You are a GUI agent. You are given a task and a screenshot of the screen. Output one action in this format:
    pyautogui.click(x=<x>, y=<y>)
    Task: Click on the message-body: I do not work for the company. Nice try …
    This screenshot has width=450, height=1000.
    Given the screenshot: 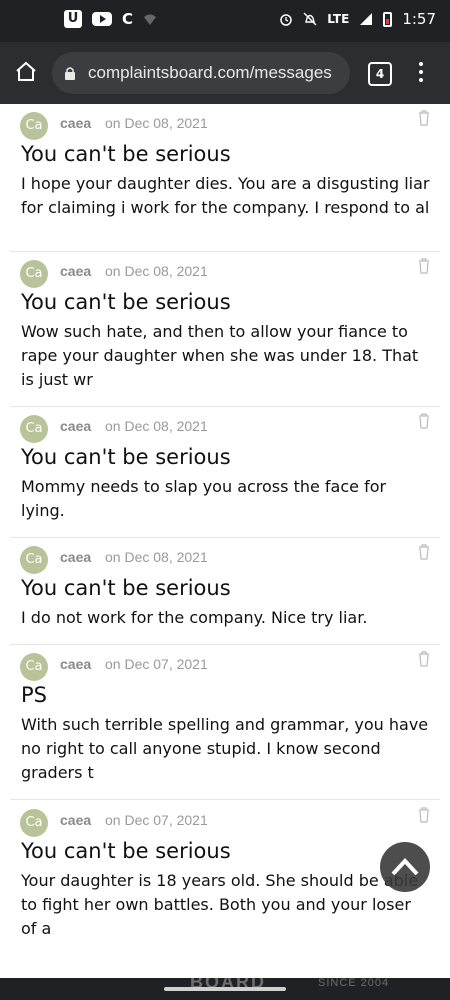 What is the action you would take?
    pyautogui.click(x=194, y=617)
    